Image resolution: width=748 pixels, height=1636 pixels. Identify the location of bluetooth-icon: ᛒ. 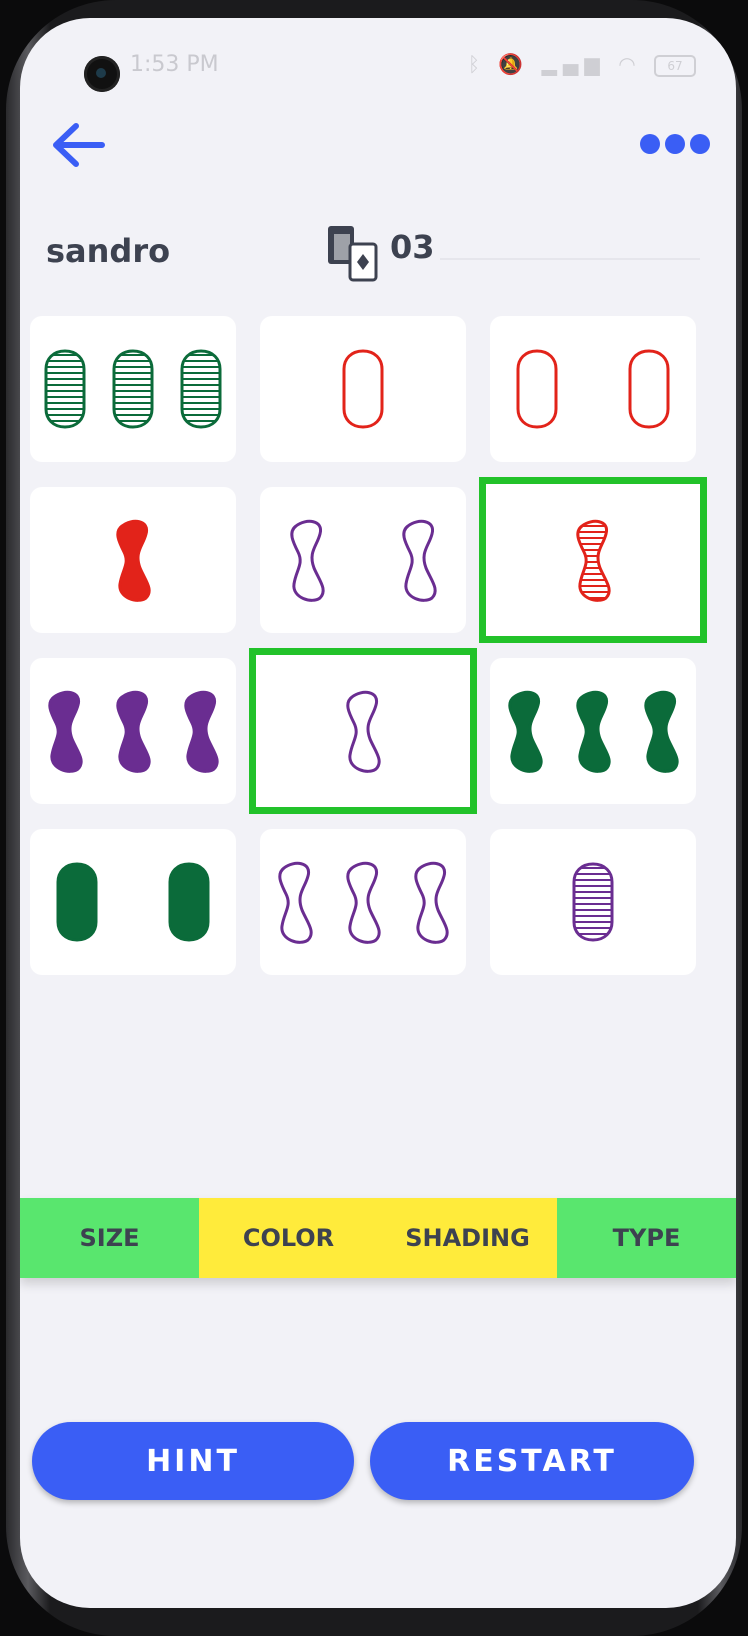
(477, 64).